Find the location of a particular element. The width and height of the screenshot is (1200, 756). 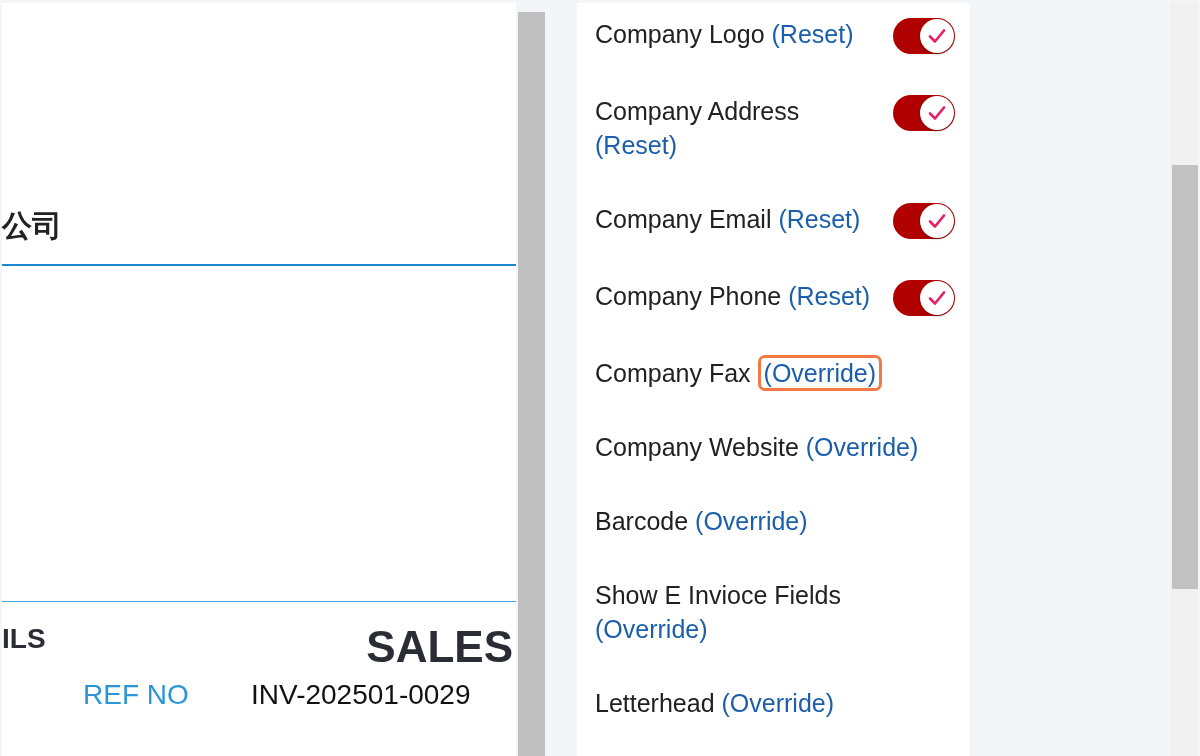

scrollbar-track is located at coordinates (1184, 379).